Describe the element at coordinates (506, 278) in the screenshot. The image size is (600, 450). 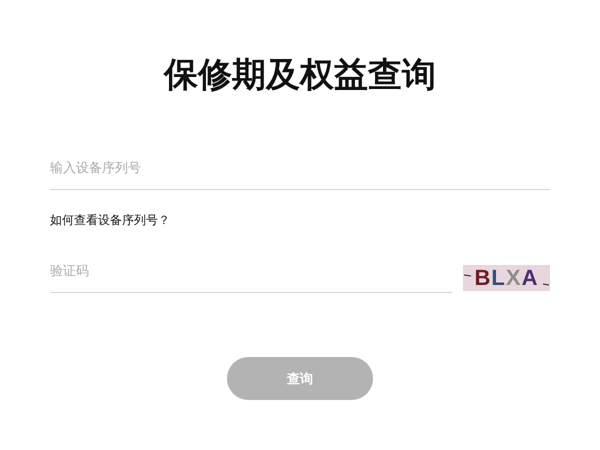
I see `captcha-image: BLXA` at that location.